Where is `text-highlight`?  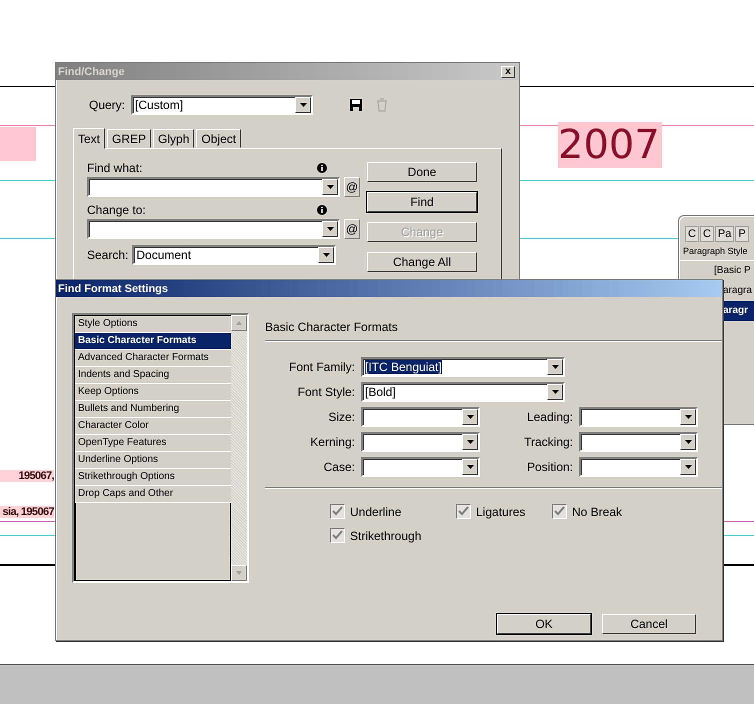 text-highlight is located at coordinates (18, 144).